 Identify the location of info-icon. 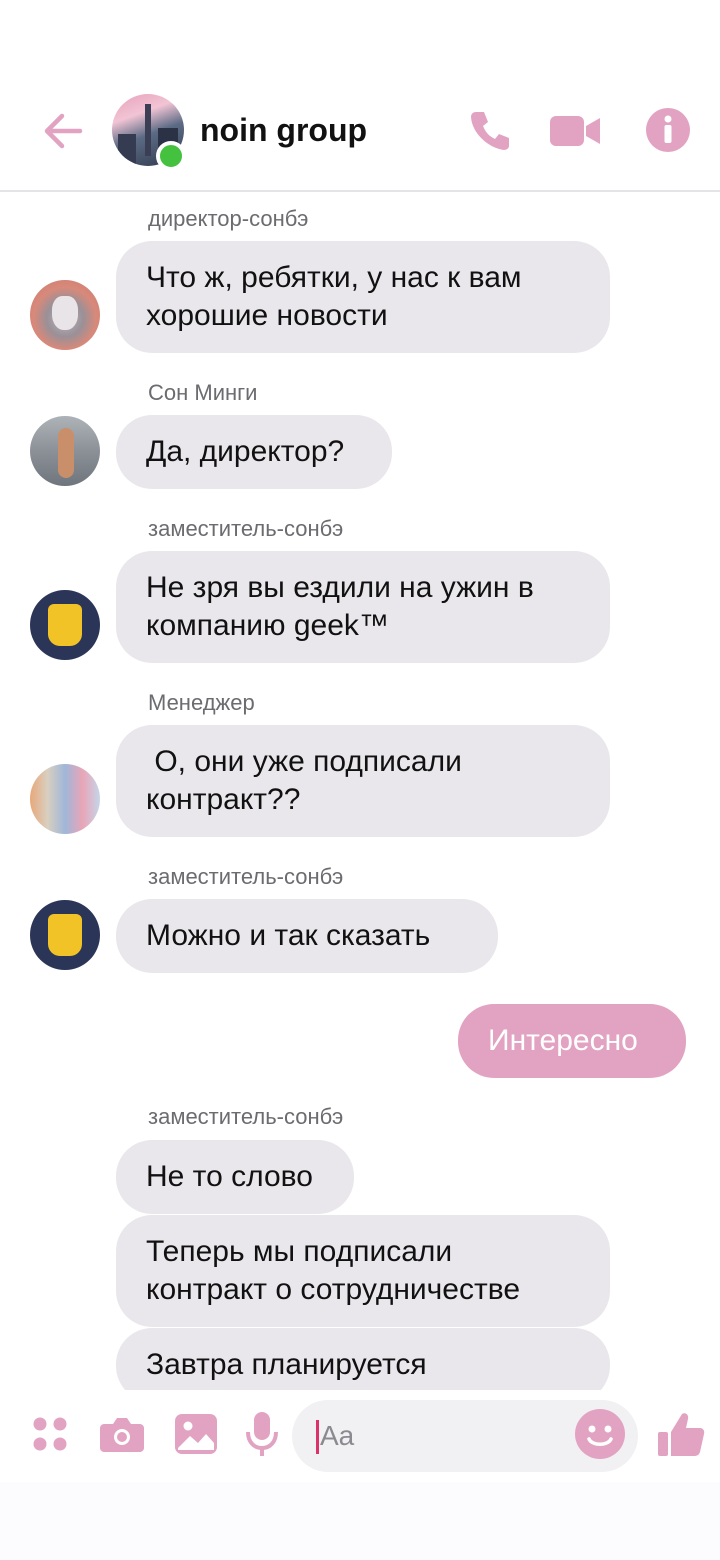
(668, 130).